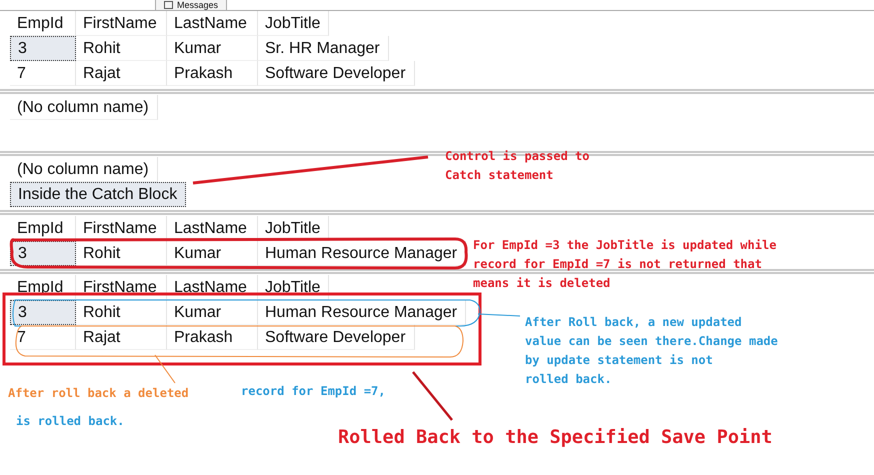  I want to click on annotation-text: record for EmpId =7,, so click(313, 391).